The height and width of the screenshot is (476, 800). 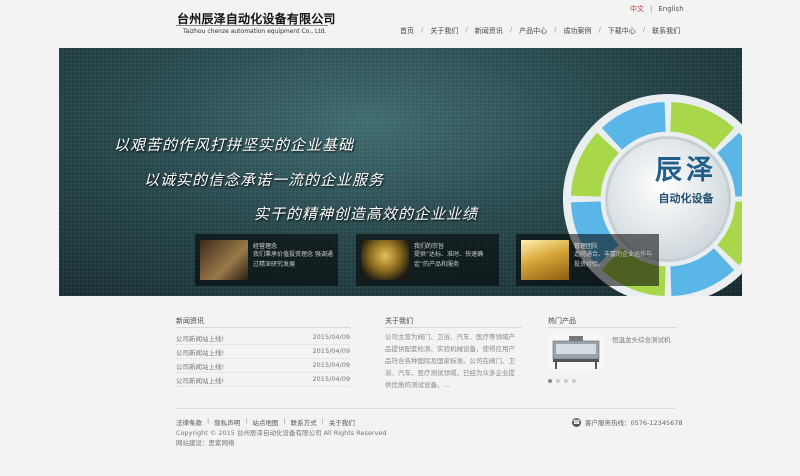 I want to click on footer-links: 法律条款 | 隐私声明 | 站点地图 | 联系方式 | 关于我们, so click(x=265, y=422).